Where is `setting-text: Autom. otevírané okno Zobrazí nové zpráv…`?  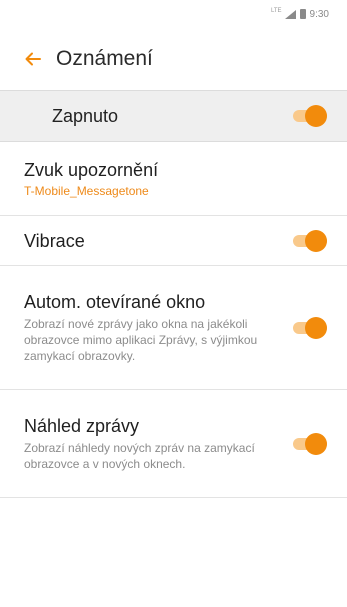 setting-text: Autom. otevírané okno Zobrazí nové zpráv… is located at coordinates (158, 327).